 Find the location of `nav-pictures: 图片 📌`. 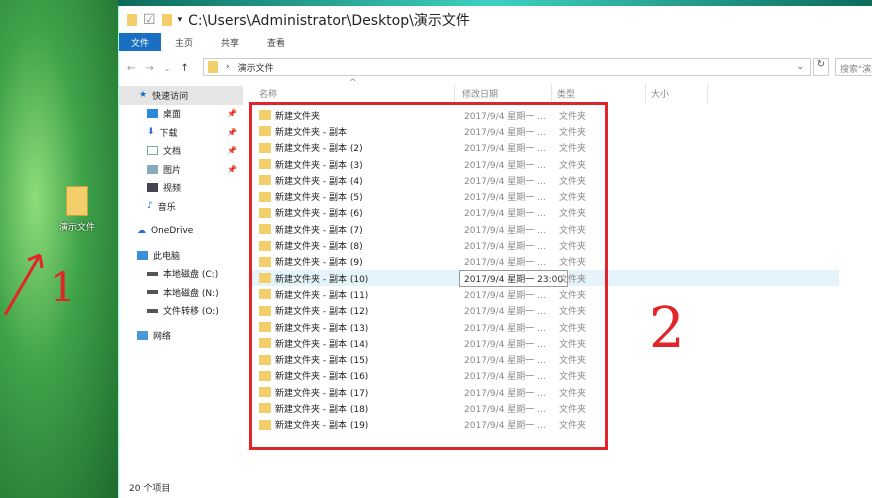

nav-pictures: 图片 📌 is located at coordinates (181, 169).